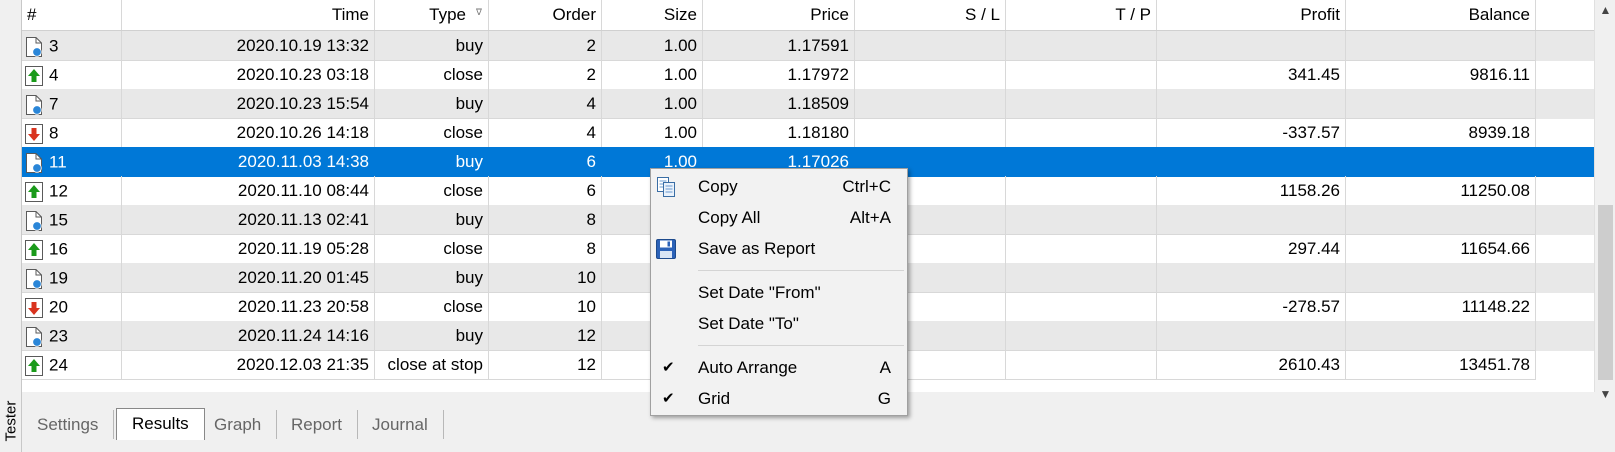  I want to click on row-id: 24, so click(58, 365).